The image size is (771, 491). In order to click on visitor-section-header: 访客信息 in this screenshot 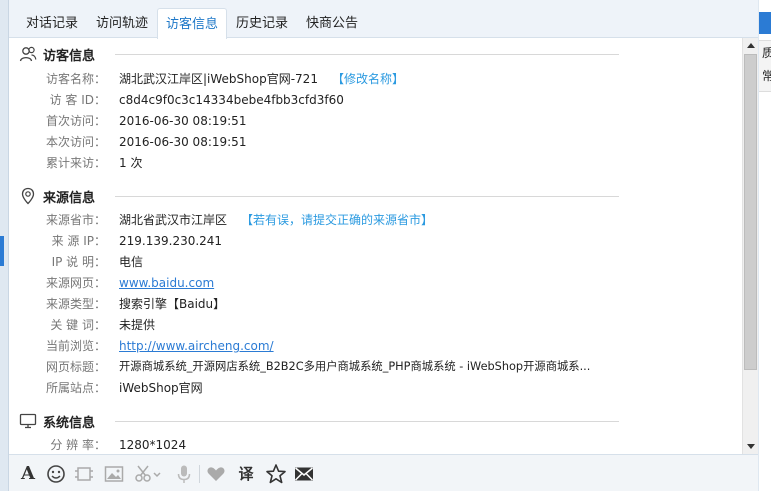, I will do `click(57, 54)`.